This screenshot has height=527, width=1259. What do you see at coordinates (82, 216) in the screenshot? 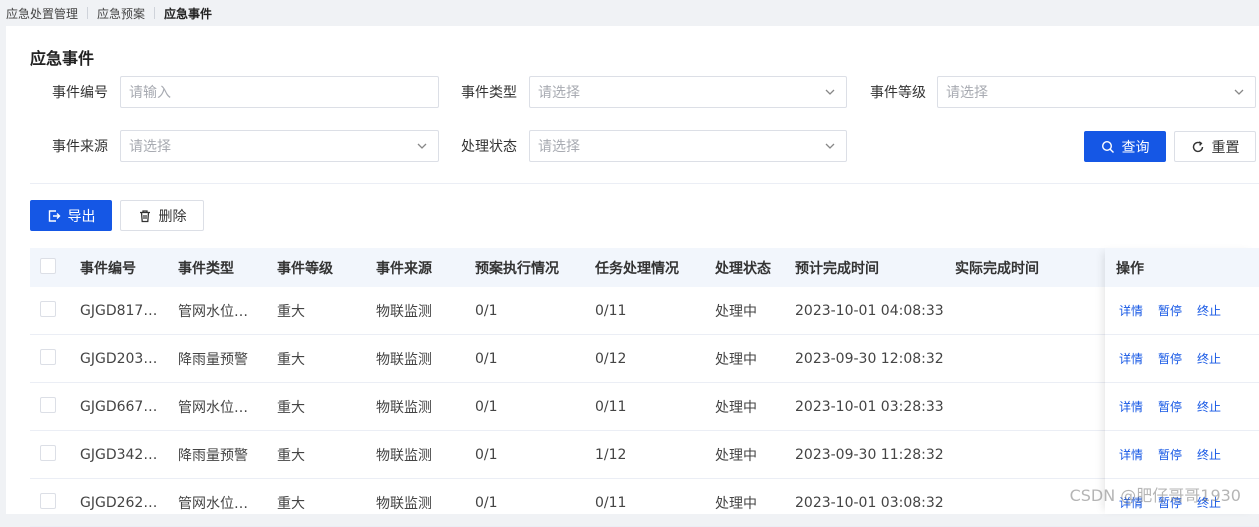
I see `export-button-label: 导出` at bounding box center [82, 216].